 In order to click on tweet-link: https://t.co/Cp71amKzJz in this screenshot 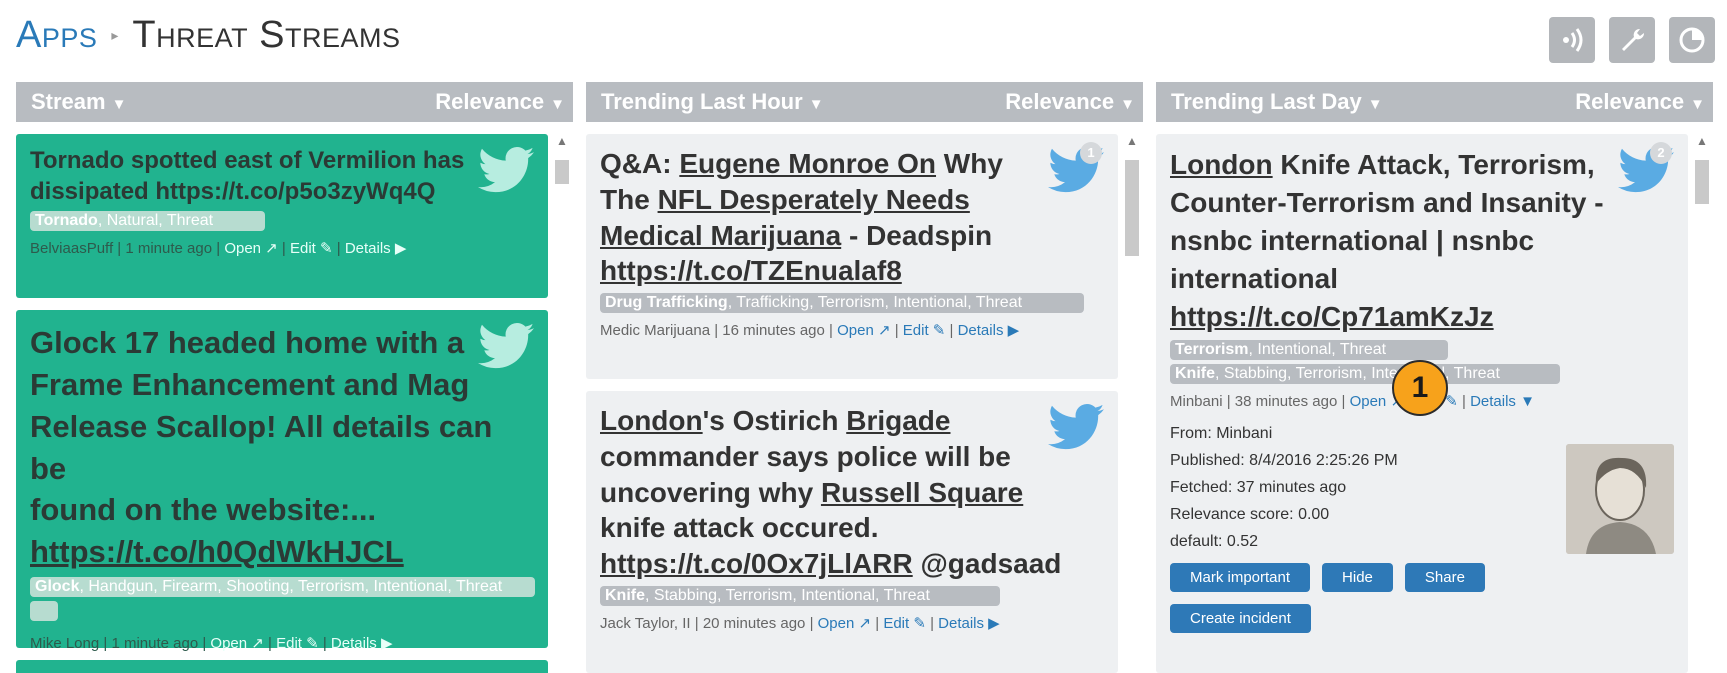, I will do `click(1332, 316)`.